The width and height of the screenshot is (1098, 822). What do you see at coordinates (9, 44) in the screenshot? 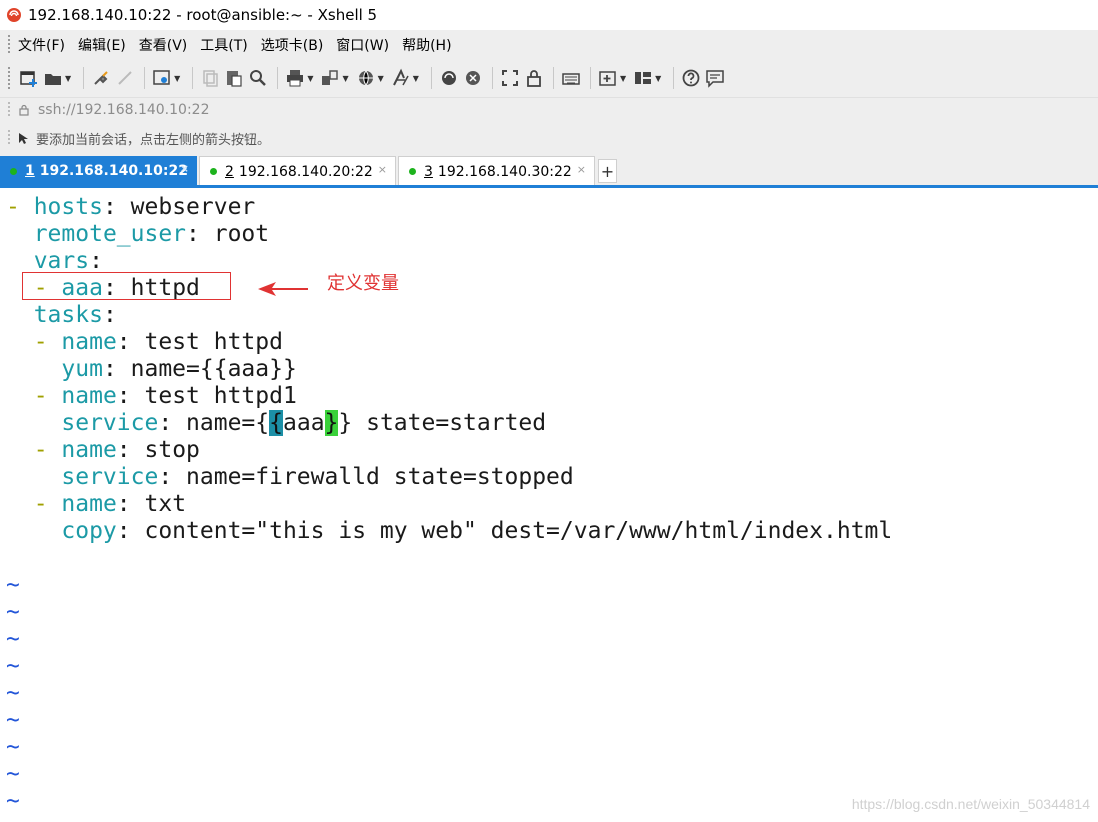
I see `menu-grip` at bounding box center [9, 44].